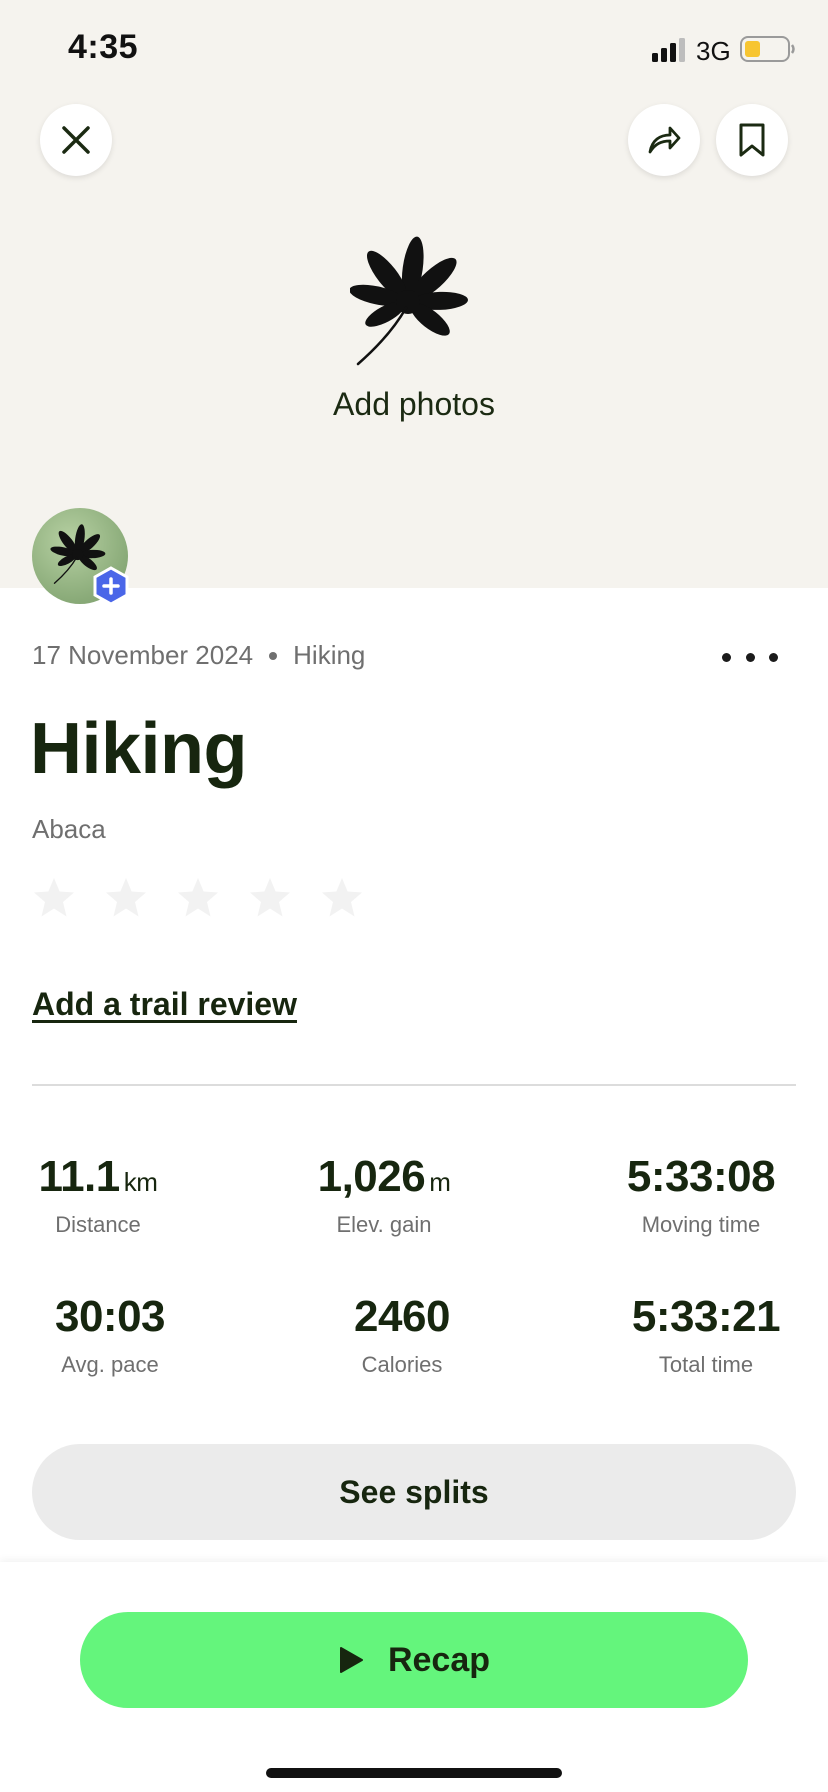 This screenshot has height=1792, width=828. I want to click on activity-title: Hiking, so click(139, 749).